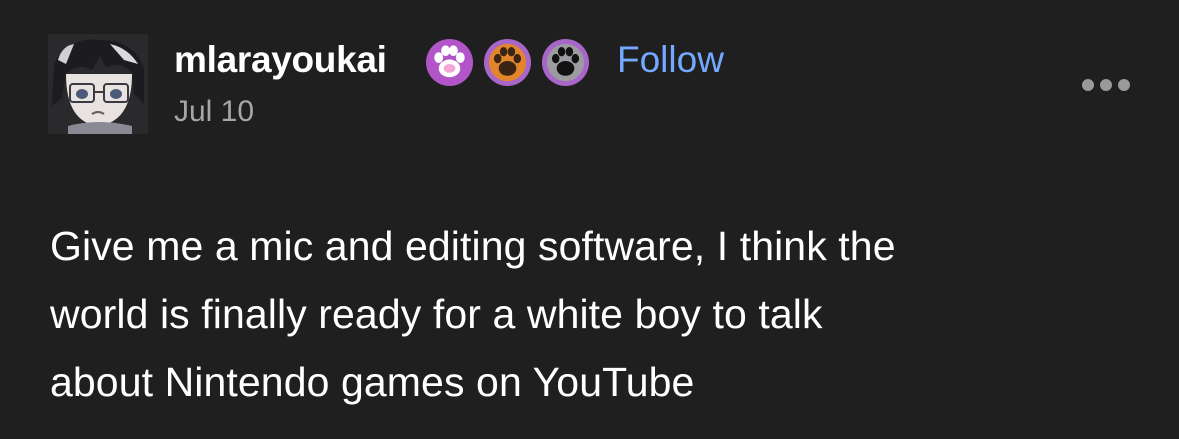 The width and height of the screenshot is (1179, 439). I want to click on anime-avatar-icon, so click(98, 84).